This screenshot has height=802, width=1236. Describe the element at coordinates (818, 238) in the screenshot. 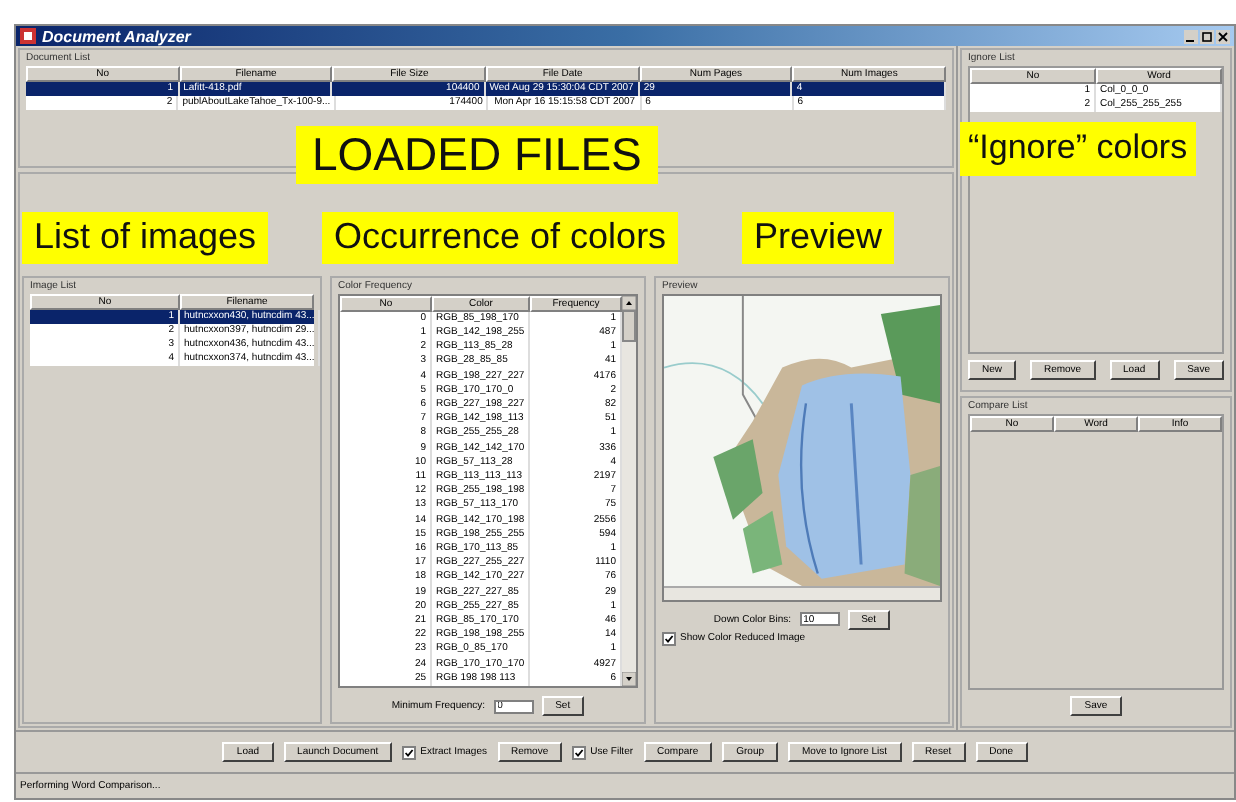

I see `annotation-label: Preview` at that location.